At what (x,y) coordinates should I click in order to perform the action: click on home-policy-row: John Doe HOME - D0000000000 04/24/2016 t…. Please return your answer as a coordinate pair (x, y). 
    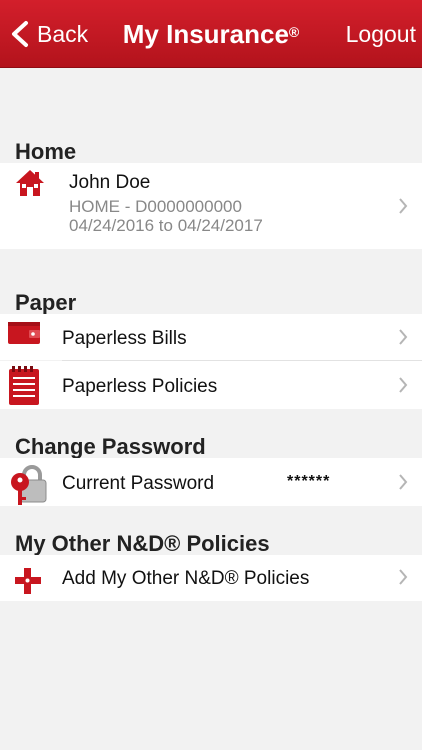
    Looking at the image, I should click on (211, 206).